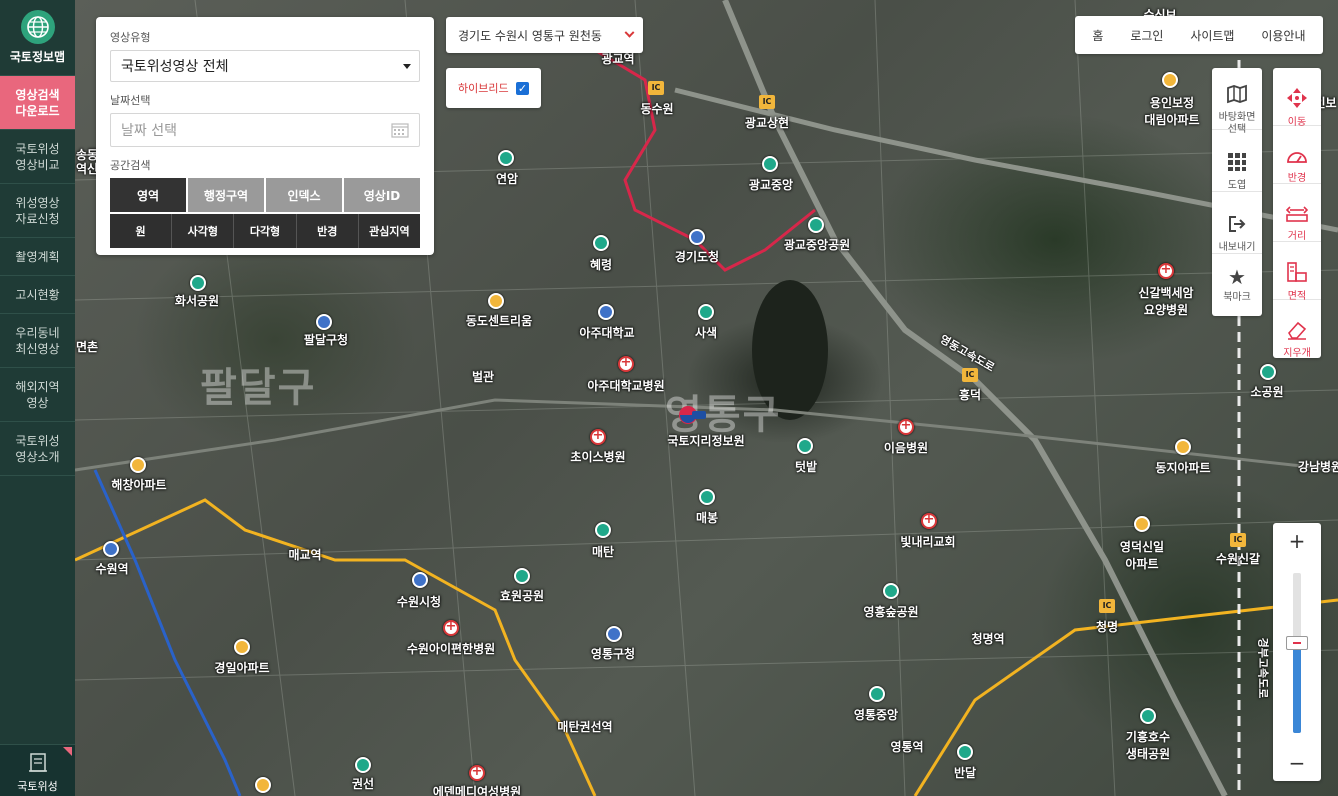  I want to click on shape-interest-area-button: 관심지역, so click(389, 231).